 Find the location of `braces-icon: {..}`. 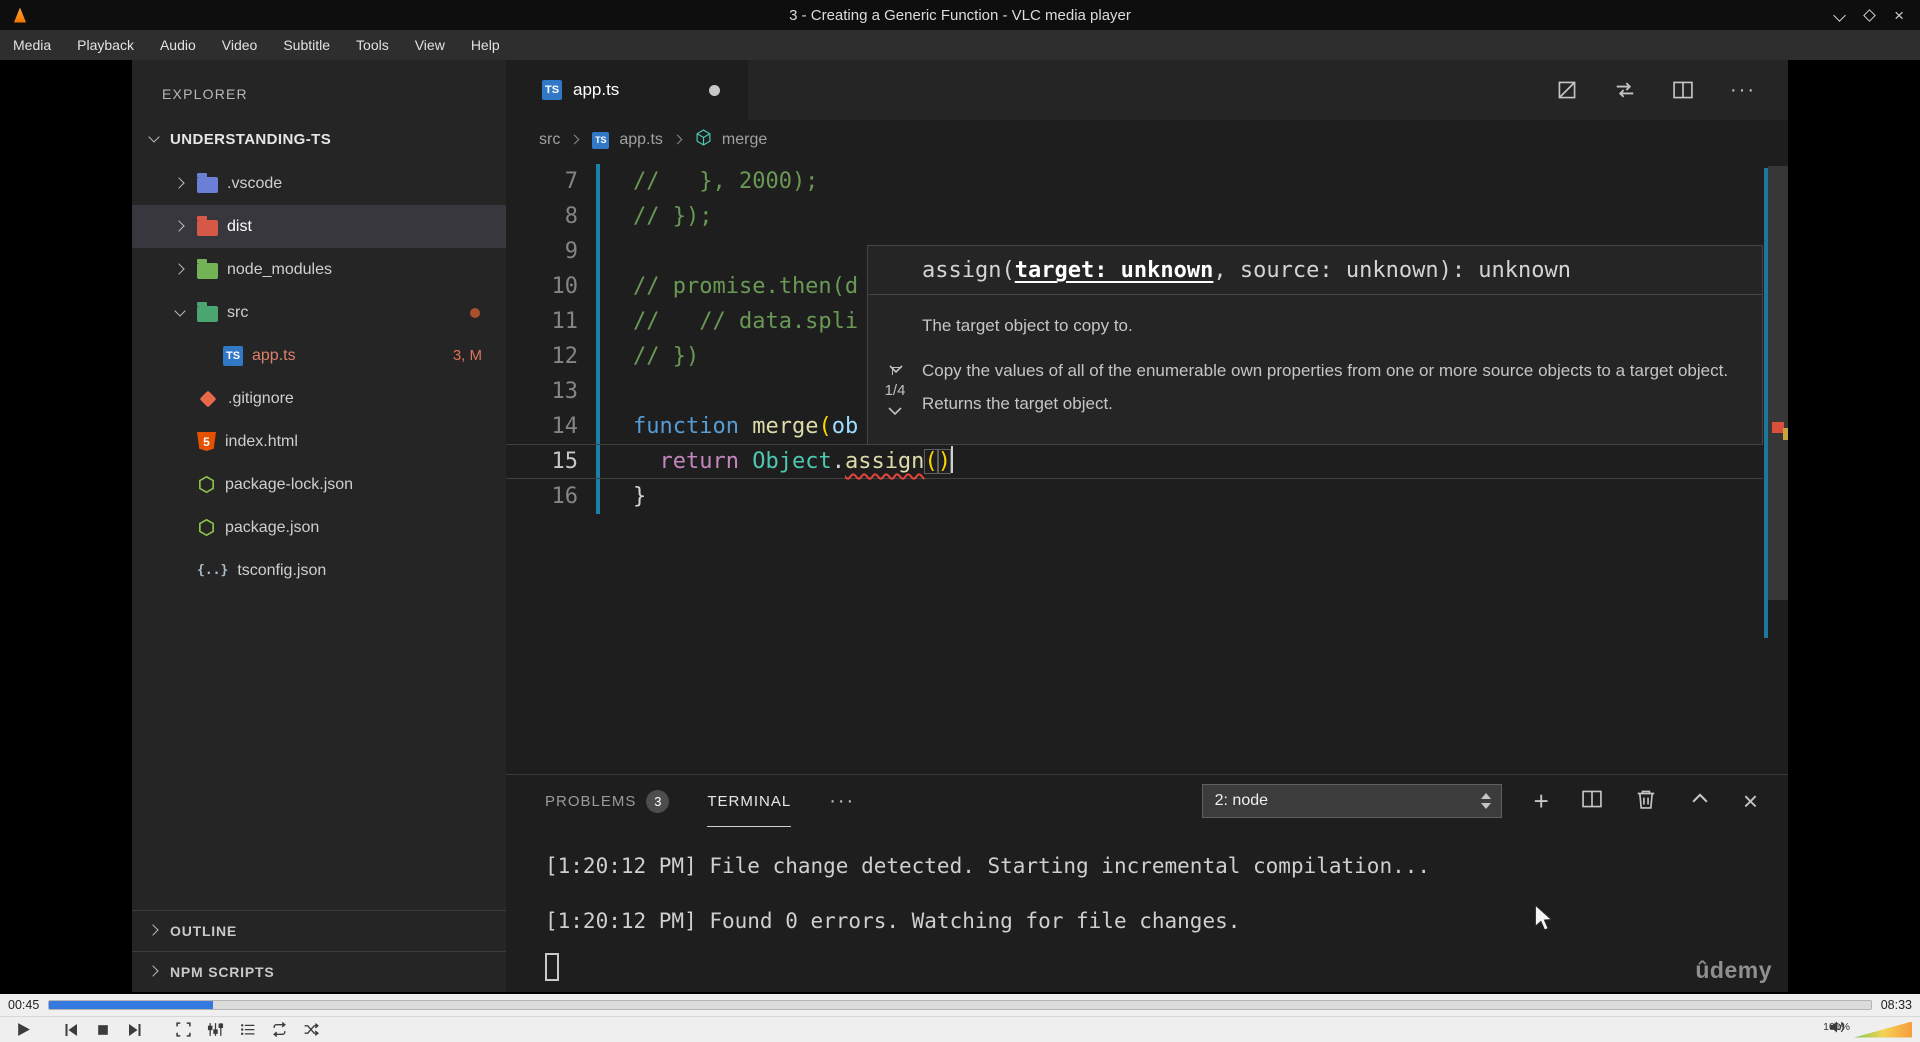

braces-icon: {..} is located at coordinates (213, 570).